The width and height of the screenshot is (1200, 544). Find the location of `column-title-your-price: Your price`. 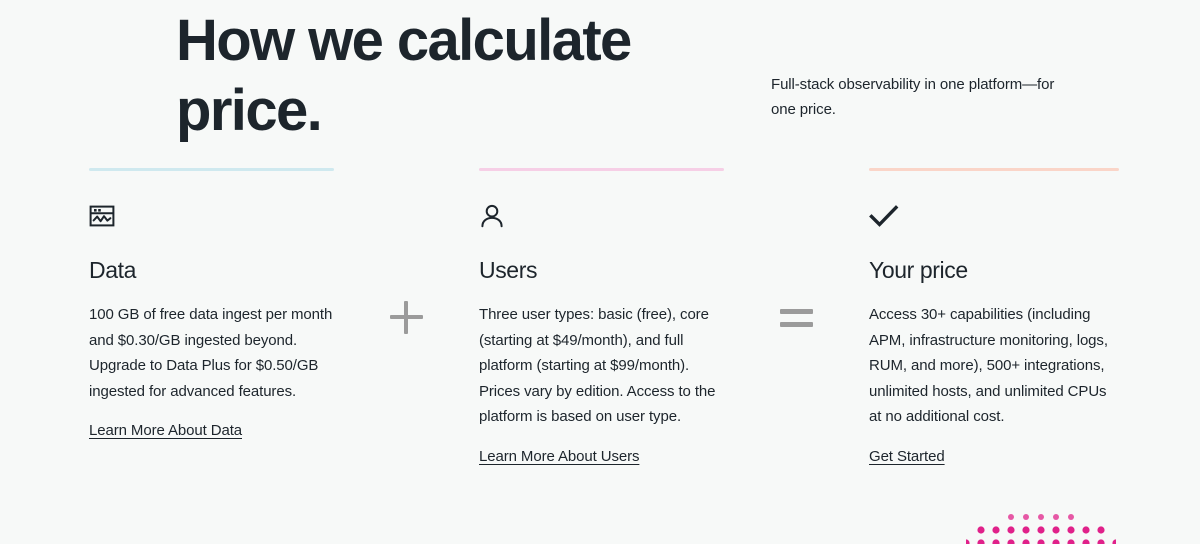

column-title-your-price: Your price is located at coordinates (918, 270).